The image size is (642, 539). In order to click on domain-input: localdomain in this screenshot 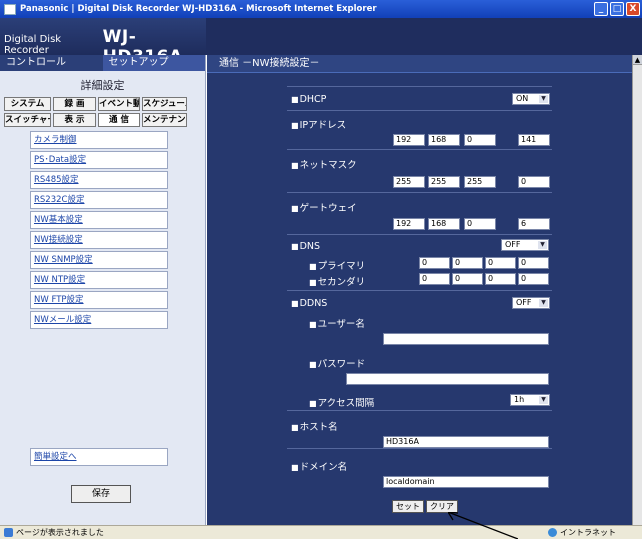, I will do `click(466, 482)`.